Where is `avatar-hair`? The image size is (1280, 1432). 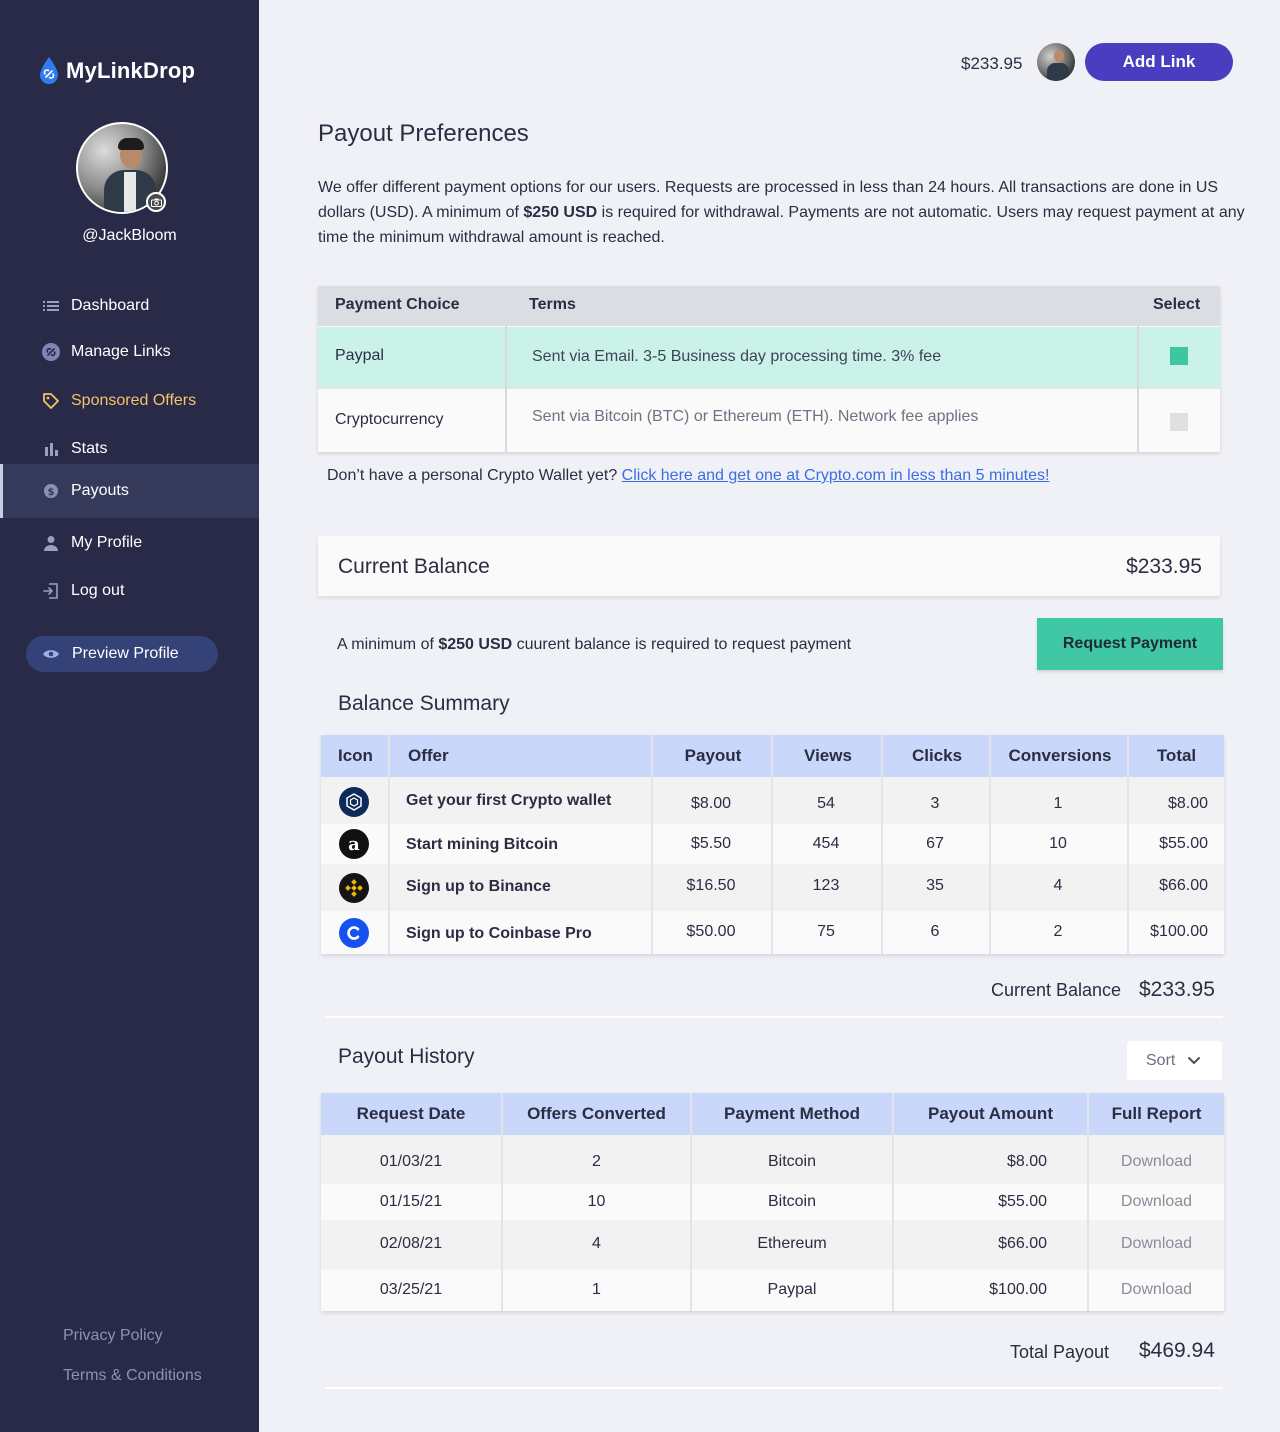 avatar-hair is located at coordinates (131, 144).